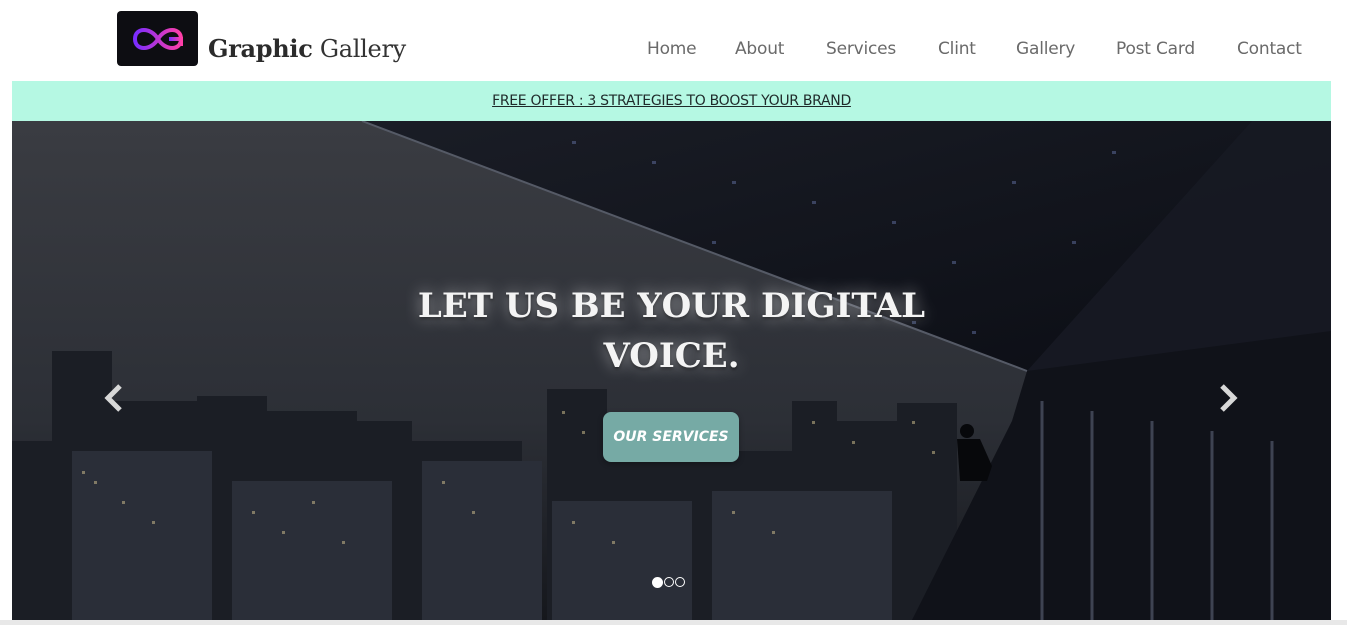 Image resolution: width=1347 pixels, height=625 pixels. What do you see at coordinates (671, 306) in the screenshot?
I see `hero-headline-line1: LET US BE YOUR DIGITAL` at bounding box center [671, 306].